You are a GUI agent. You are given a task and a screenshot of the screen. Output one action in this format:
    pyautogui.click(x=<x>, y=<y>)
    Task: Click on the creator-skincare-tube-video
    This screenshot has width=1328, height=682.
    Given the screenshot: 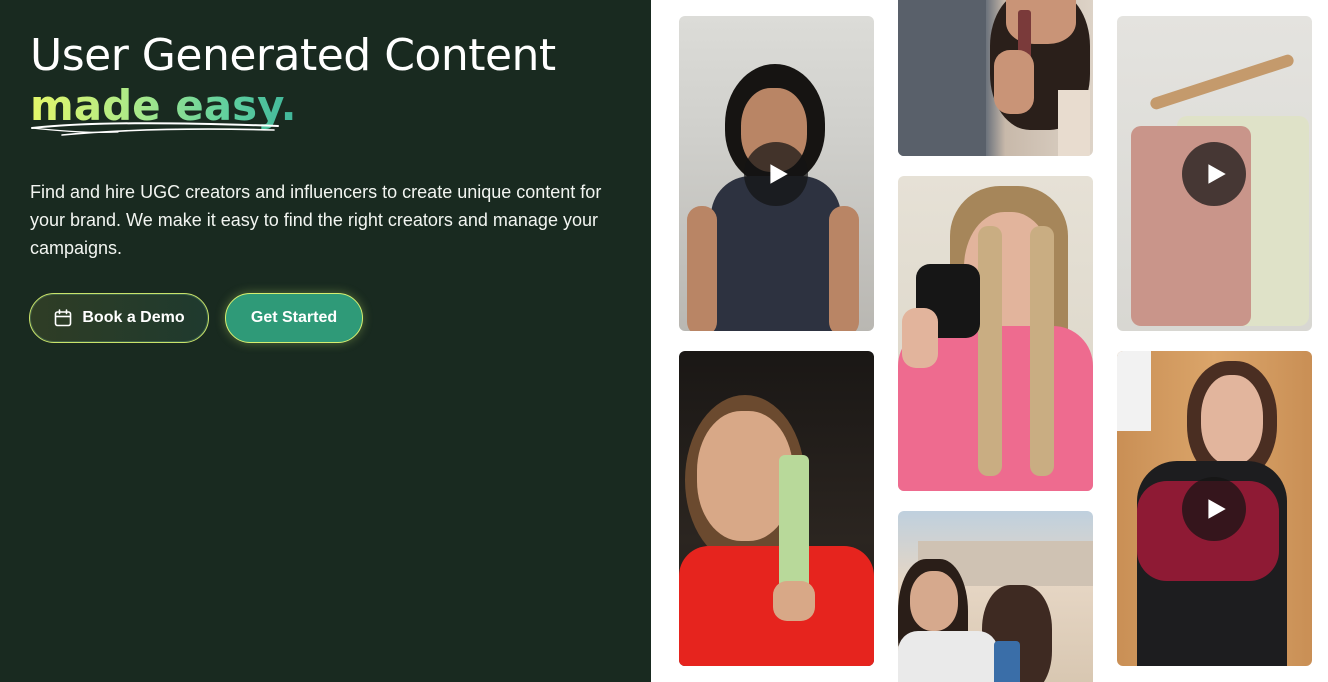 What is the action you would take?
    pyautogui.click(x=776, y=508)
    